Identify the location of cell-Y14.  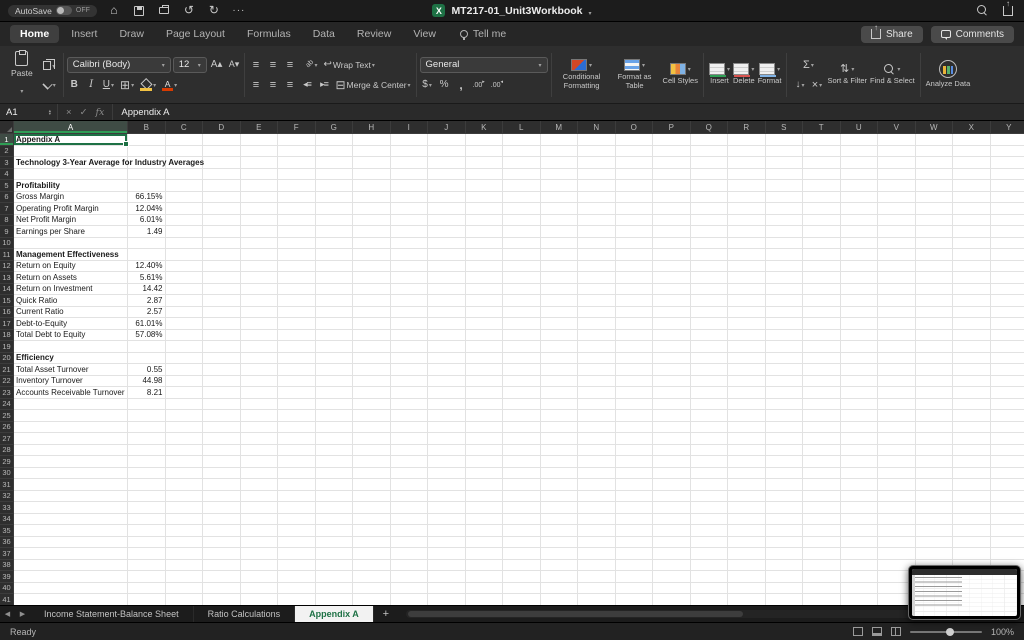
(1007, 289).